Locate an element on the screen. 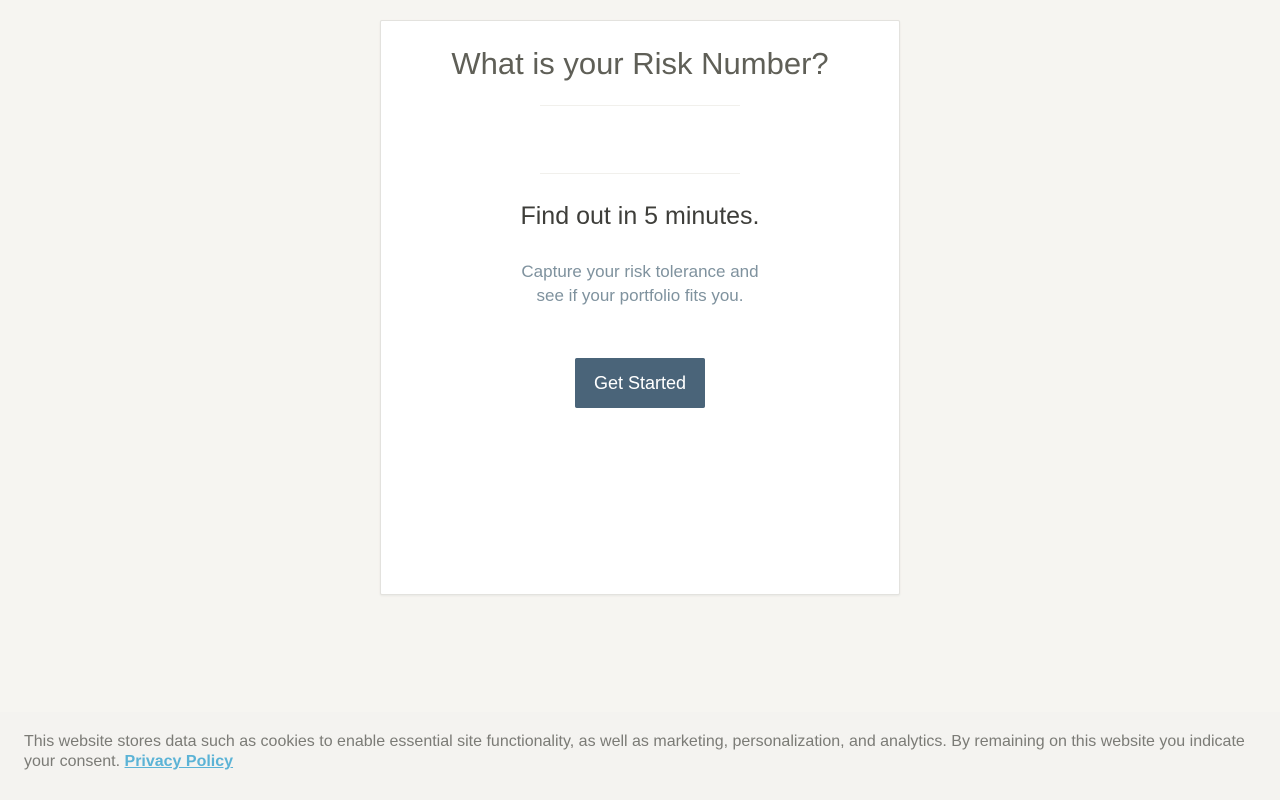 This screenshot has width=1280, height=800. privacy-policy-link: Privacy Policy is located at coordinates (179, 761).